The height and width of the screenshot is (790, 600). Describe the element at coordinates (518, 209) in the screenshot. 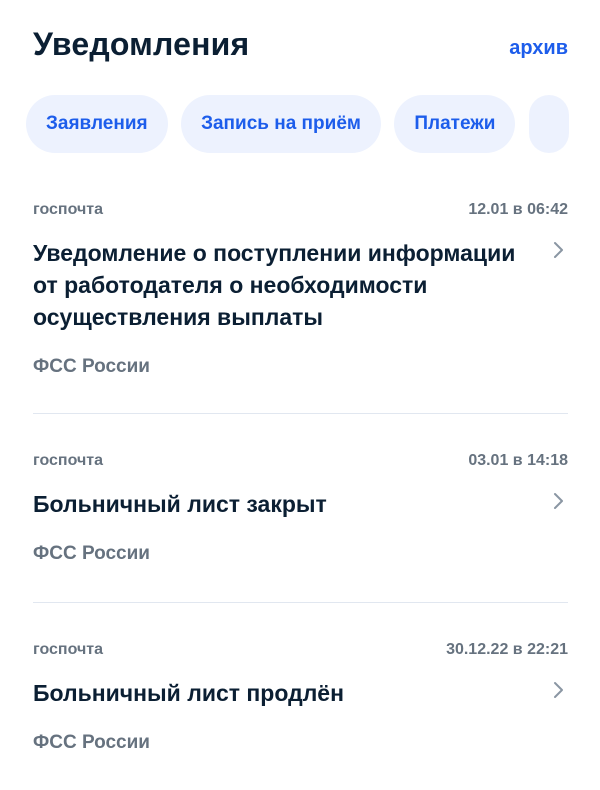

I see `notification-datetime: 12.01 в 06:42` at that location.